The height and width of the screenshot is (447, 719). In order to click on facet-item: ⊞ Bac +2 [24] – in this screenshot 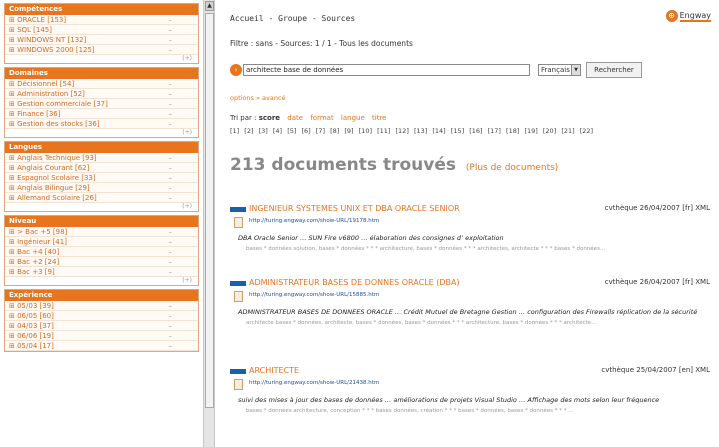, I will do `click(101, 262)`.